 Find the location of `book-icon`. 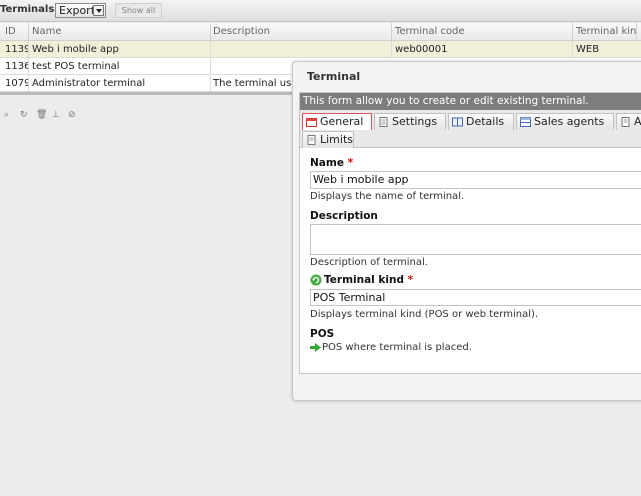

book-icon is located at coordinates (457, 122).